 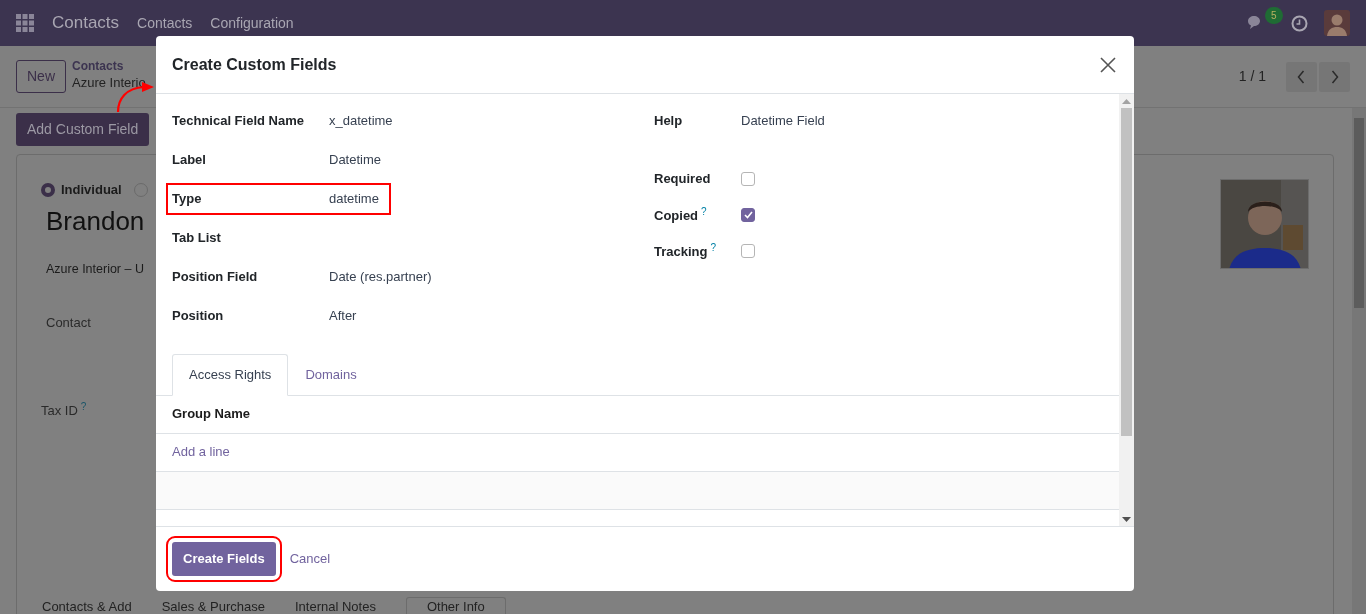 What do you see at coordinates (1126, 520) in the screenshot?
I see `scroll-down-icon` at bounding box center [1126, 520].